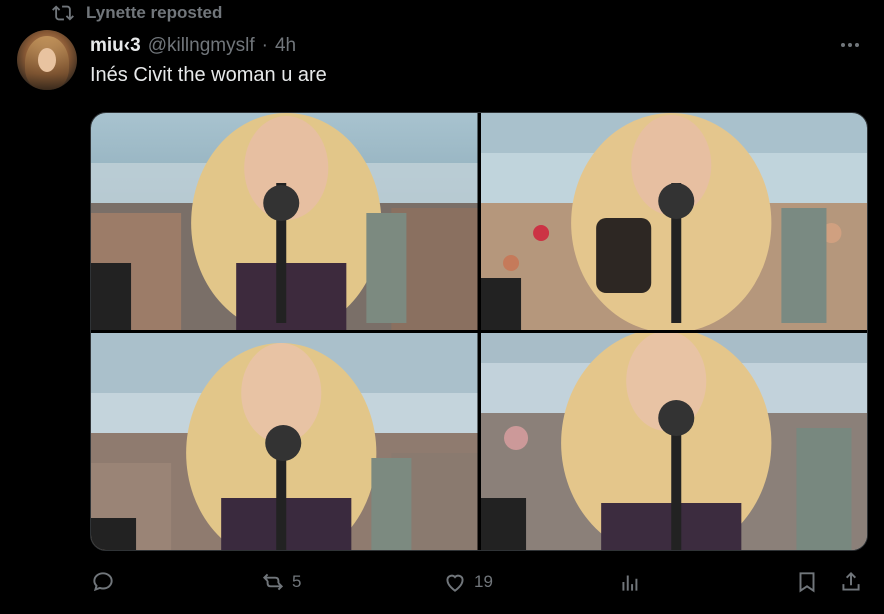 This screenshot has width=884, height=614. I want to click on timestamp: 4h, so click(285, 46).